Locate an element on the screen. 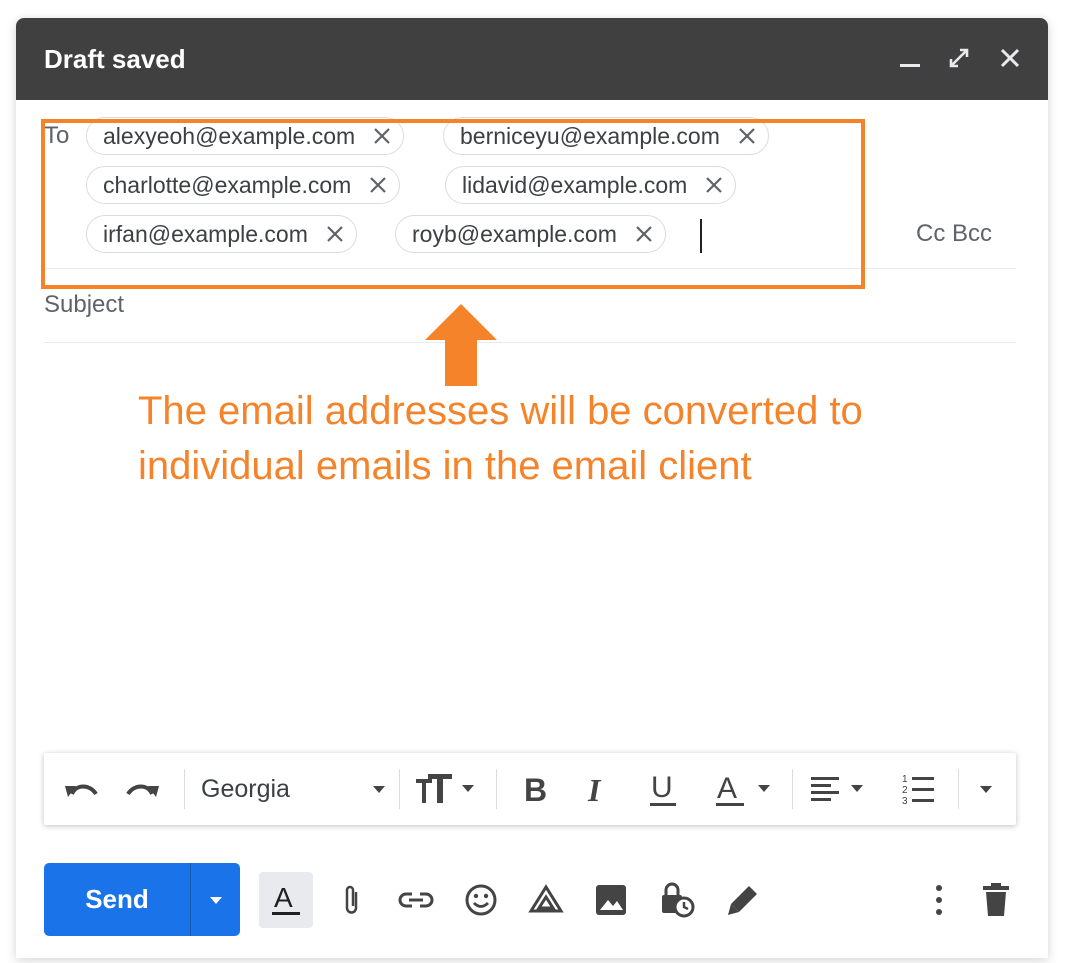 The height and width of the screenshot is (963, 1065). drive-icon is located at coordinates (546, 900).